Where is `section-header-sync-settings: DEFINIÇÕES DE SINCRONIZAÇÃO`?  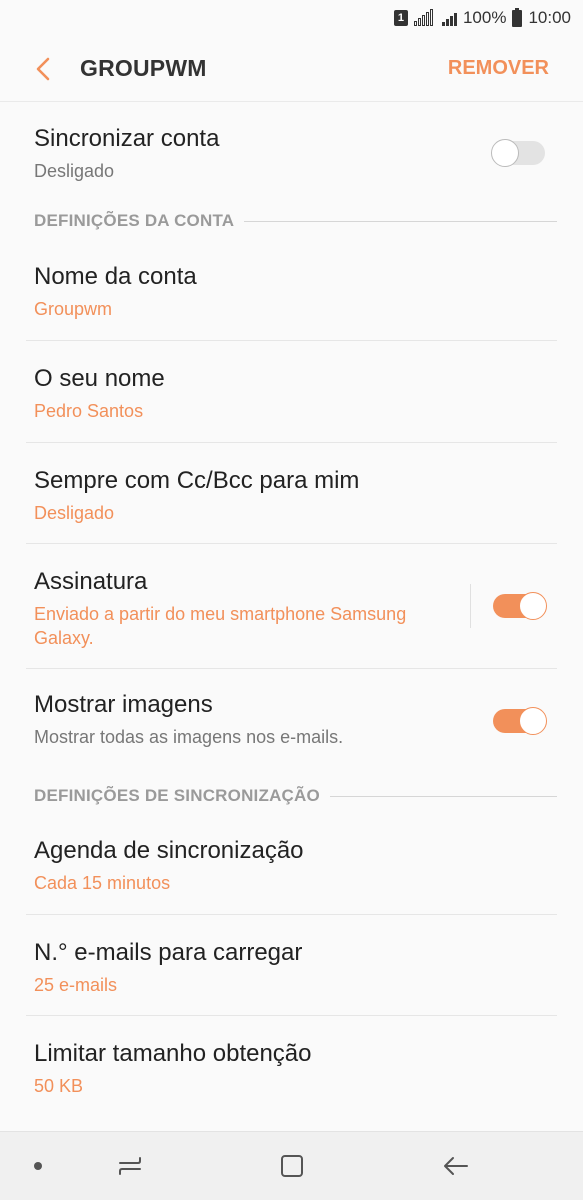 section-header-sync-settings: DEFINIÇÕES DE SINCRONIZAÇÃO is located at coordinates (291, 796).